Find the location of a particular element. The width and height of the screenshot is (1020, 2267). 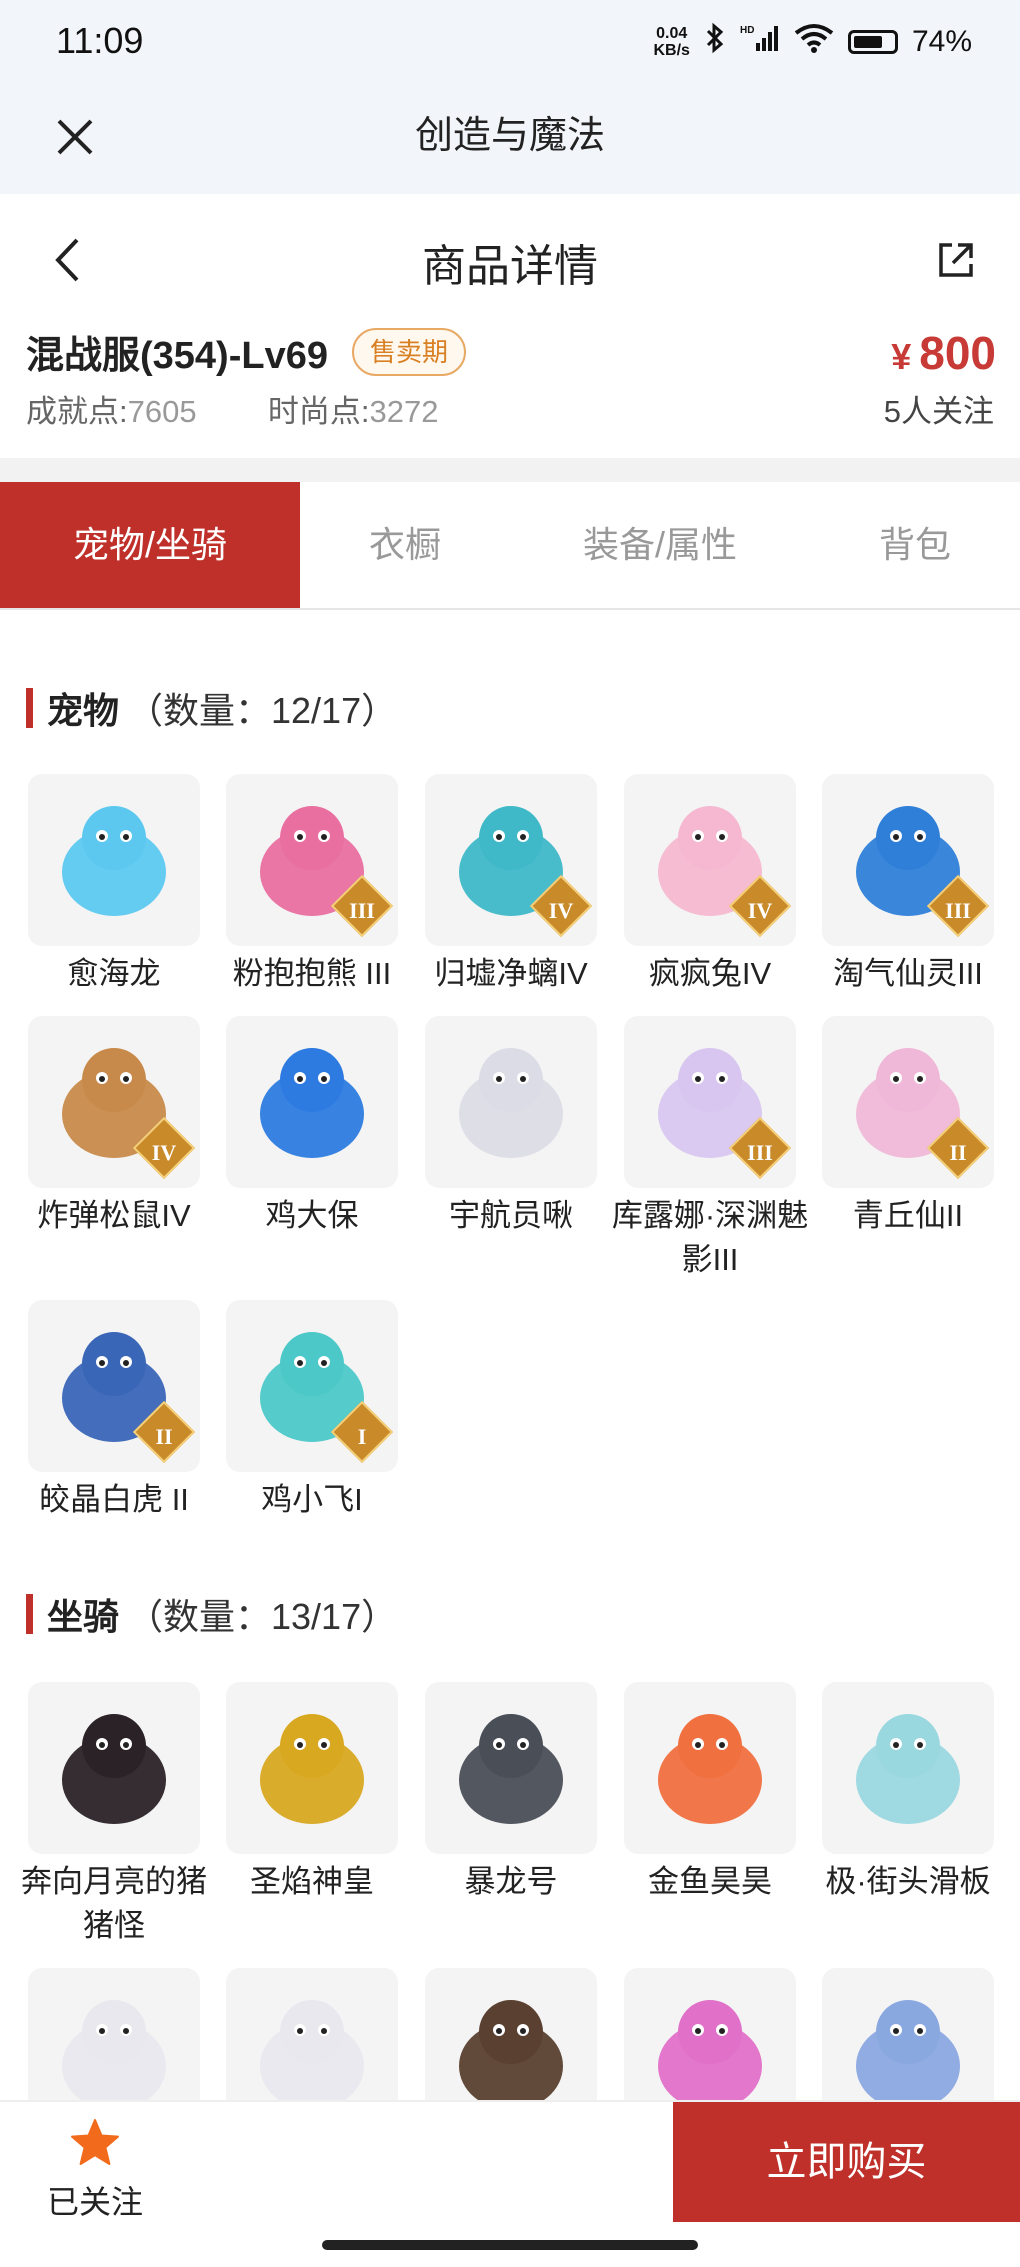

home-indicator is located at coordinates (510, 2245).